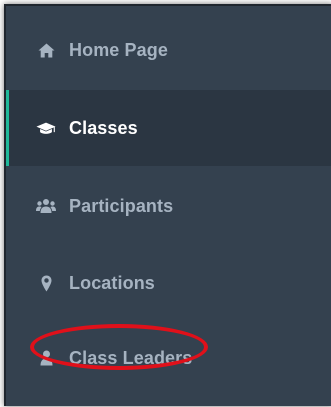  What do you see at coordinates (46, 50) in the screenshot?
I see `home-icon` at bounding box center [46, 50].